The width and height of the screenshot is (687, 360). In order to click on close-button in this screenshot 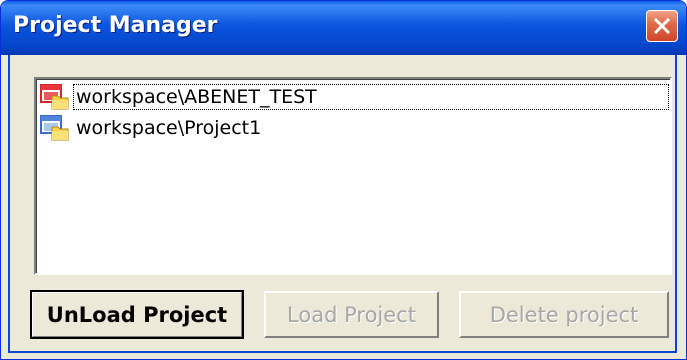, I will do `click(662, 26)`.